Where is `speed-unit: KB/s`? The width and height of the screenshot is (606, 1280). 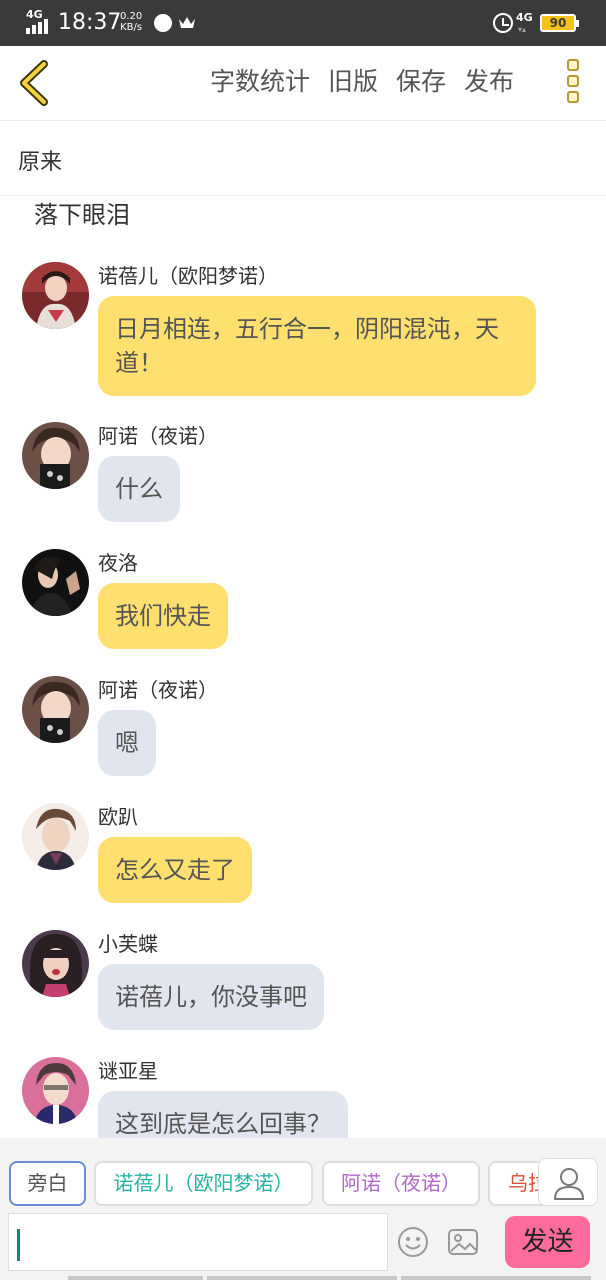 speed-unit: KB/s is located at coordinates (131, 27).